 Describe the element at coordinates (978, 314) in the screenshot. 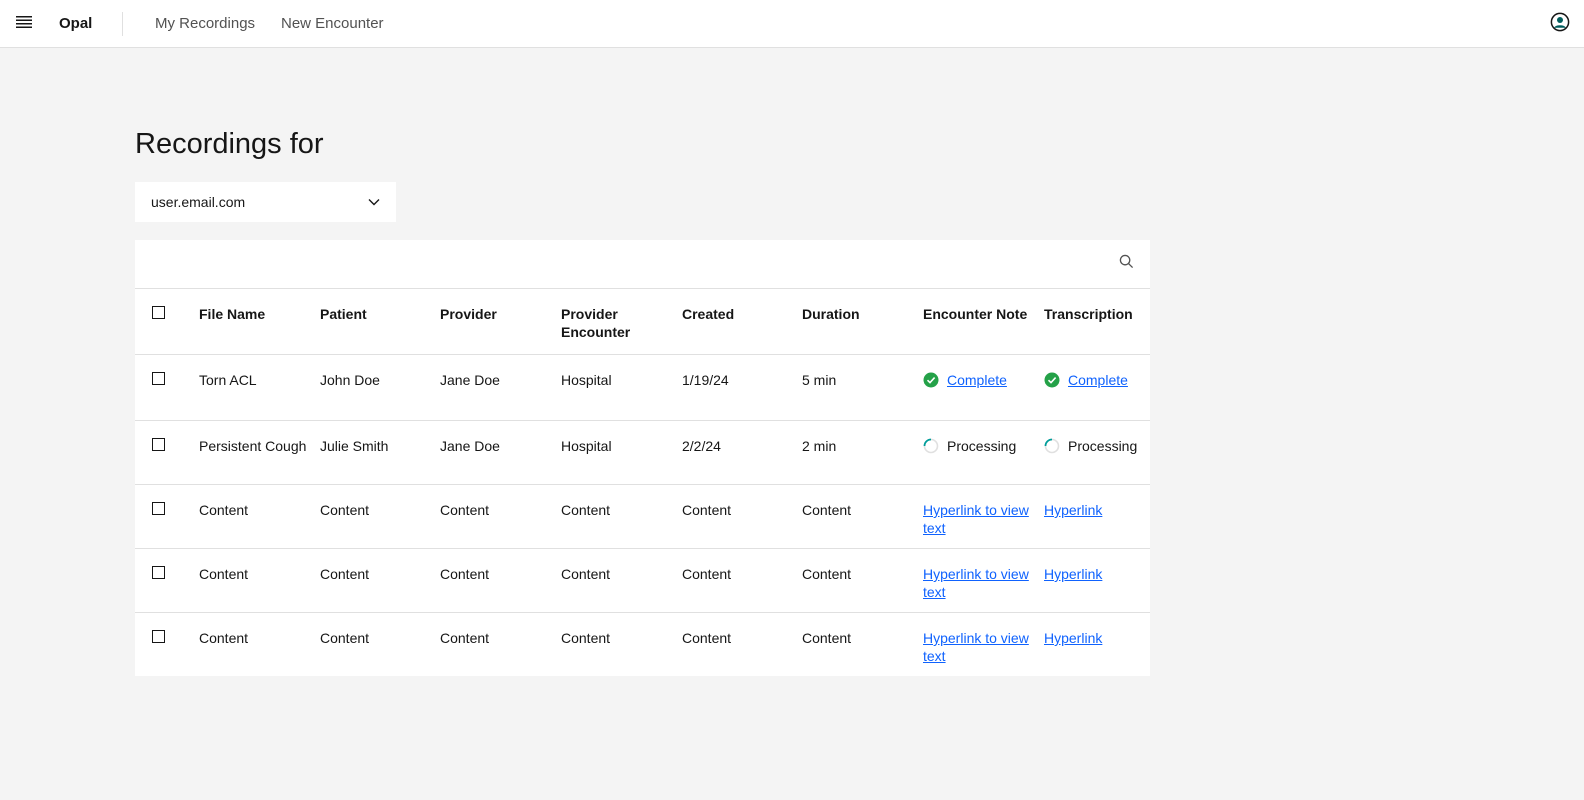

I see `column-header-encounter-note: Encounter Note` at that location.